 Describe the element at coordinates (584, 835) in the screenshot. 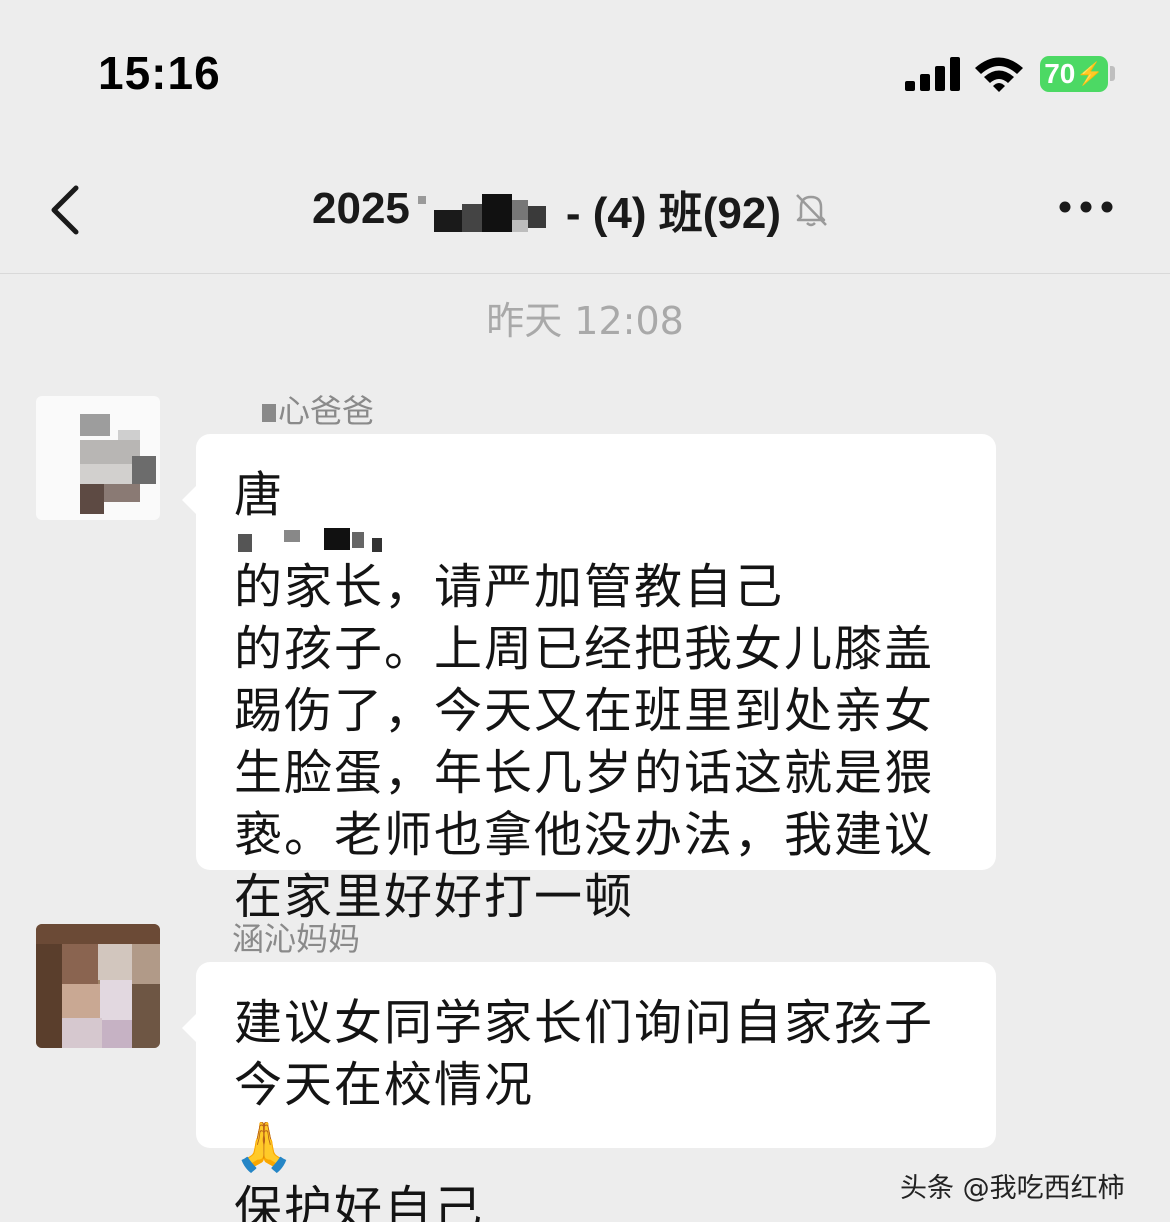

I see `message-line: 亵。老师也拿他没办法，我建议` at that location.